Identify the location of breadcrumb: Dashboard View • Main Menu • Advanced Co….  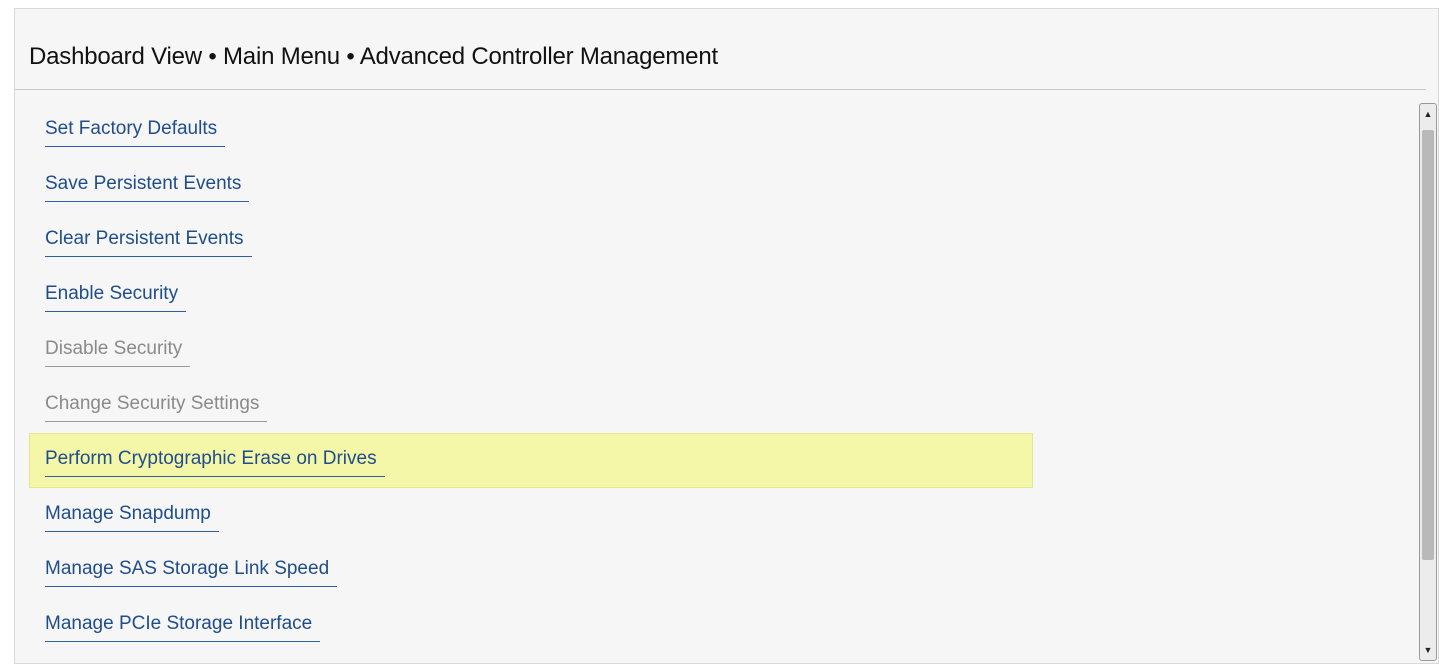
(373, 56).